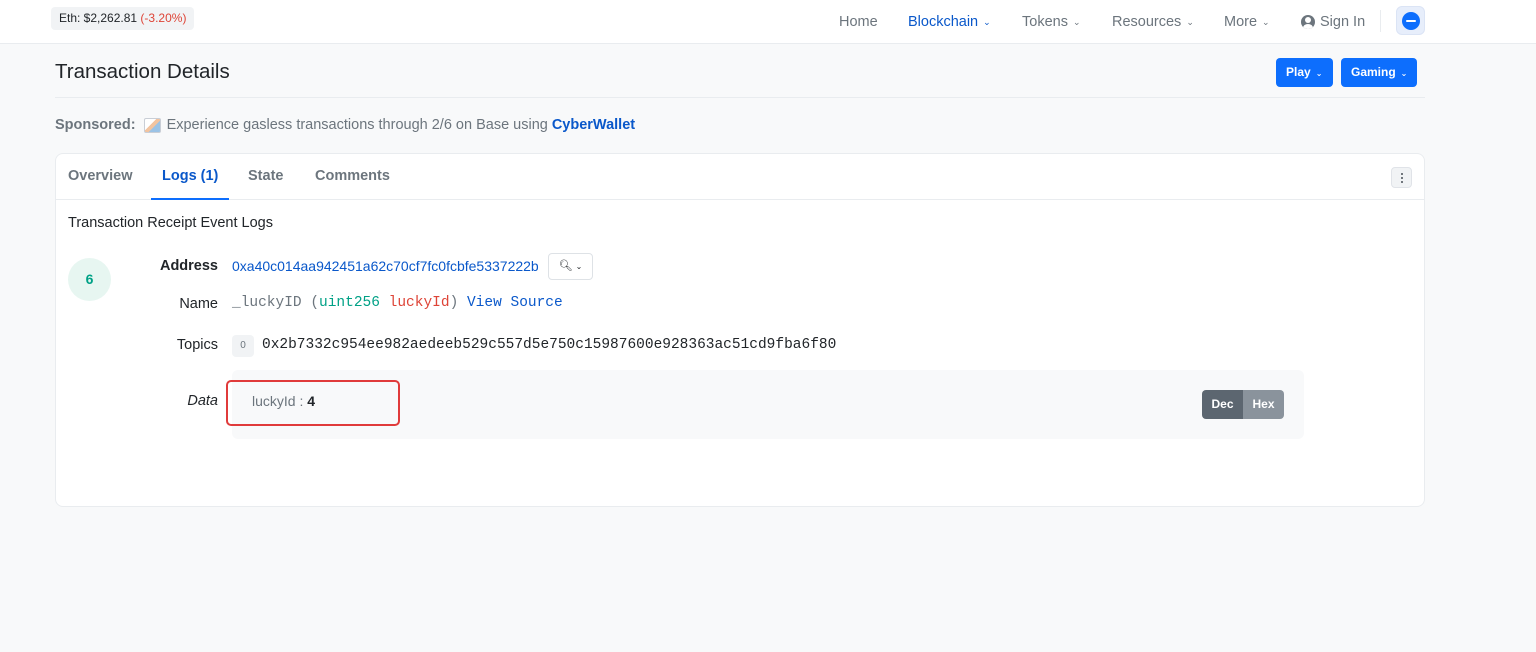 This screenshot has height=652, width=1536. What do you see at coordinates (740, 177) in the screenshot?
I see `tab-bar: Overview Logs (1) State Comments` at bounding box center [740, 177].